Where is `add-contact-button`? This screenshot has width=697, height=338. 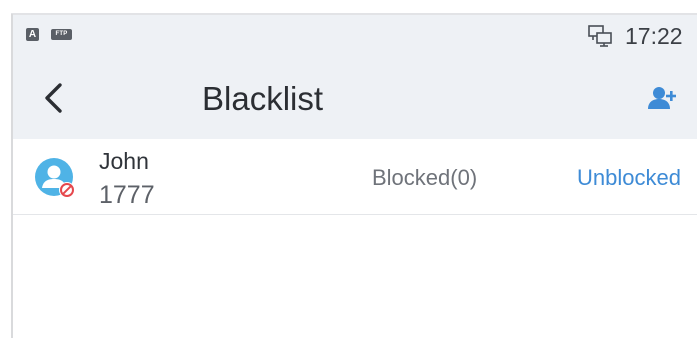
add-contact-button is located at coordinates (663, 99).